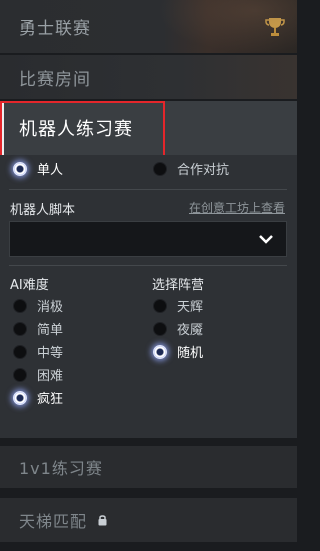 The image size is (320, 551). What do you see at coordinates (102, 520) in the screenshot?
I see `lock-icon` at bounding box center [102, 520].